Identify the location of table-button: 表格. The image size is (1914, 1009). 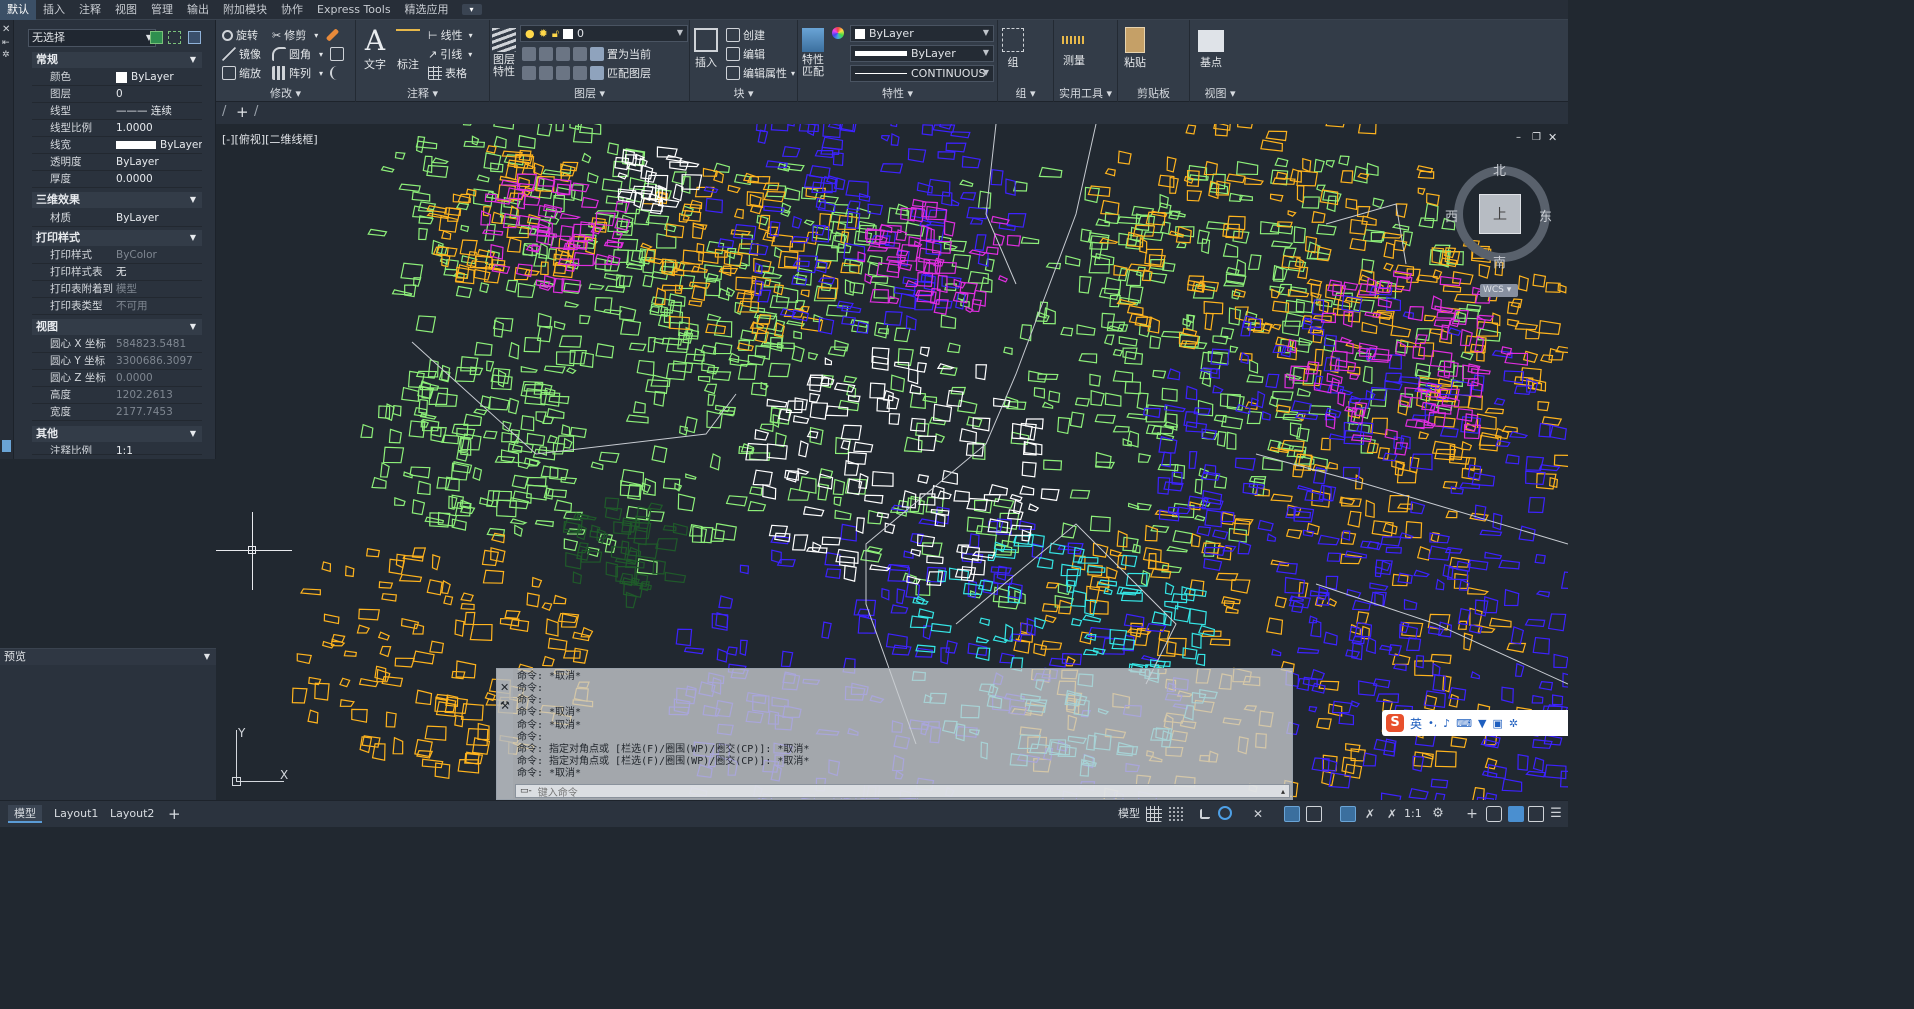
(447, 73).